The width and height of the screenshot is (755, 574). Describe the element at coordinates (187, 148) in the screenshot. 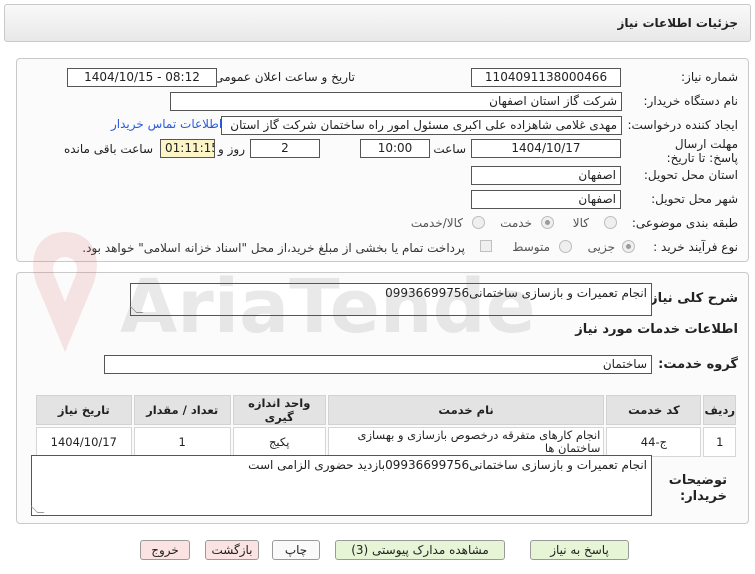

I see `remaining-time-field: 01:11:15` at that location.